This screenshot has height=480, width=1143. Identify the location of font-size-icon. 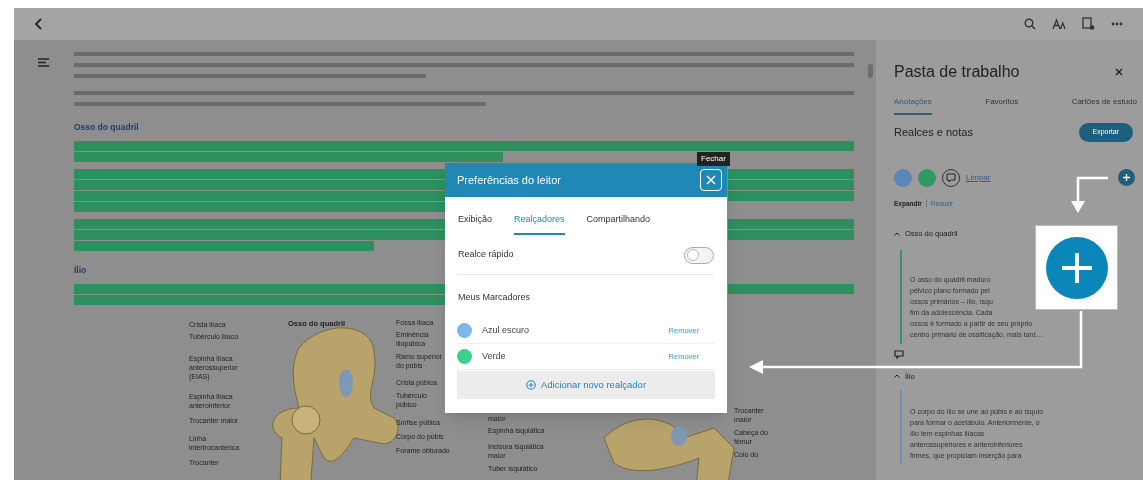
(1059, 24).